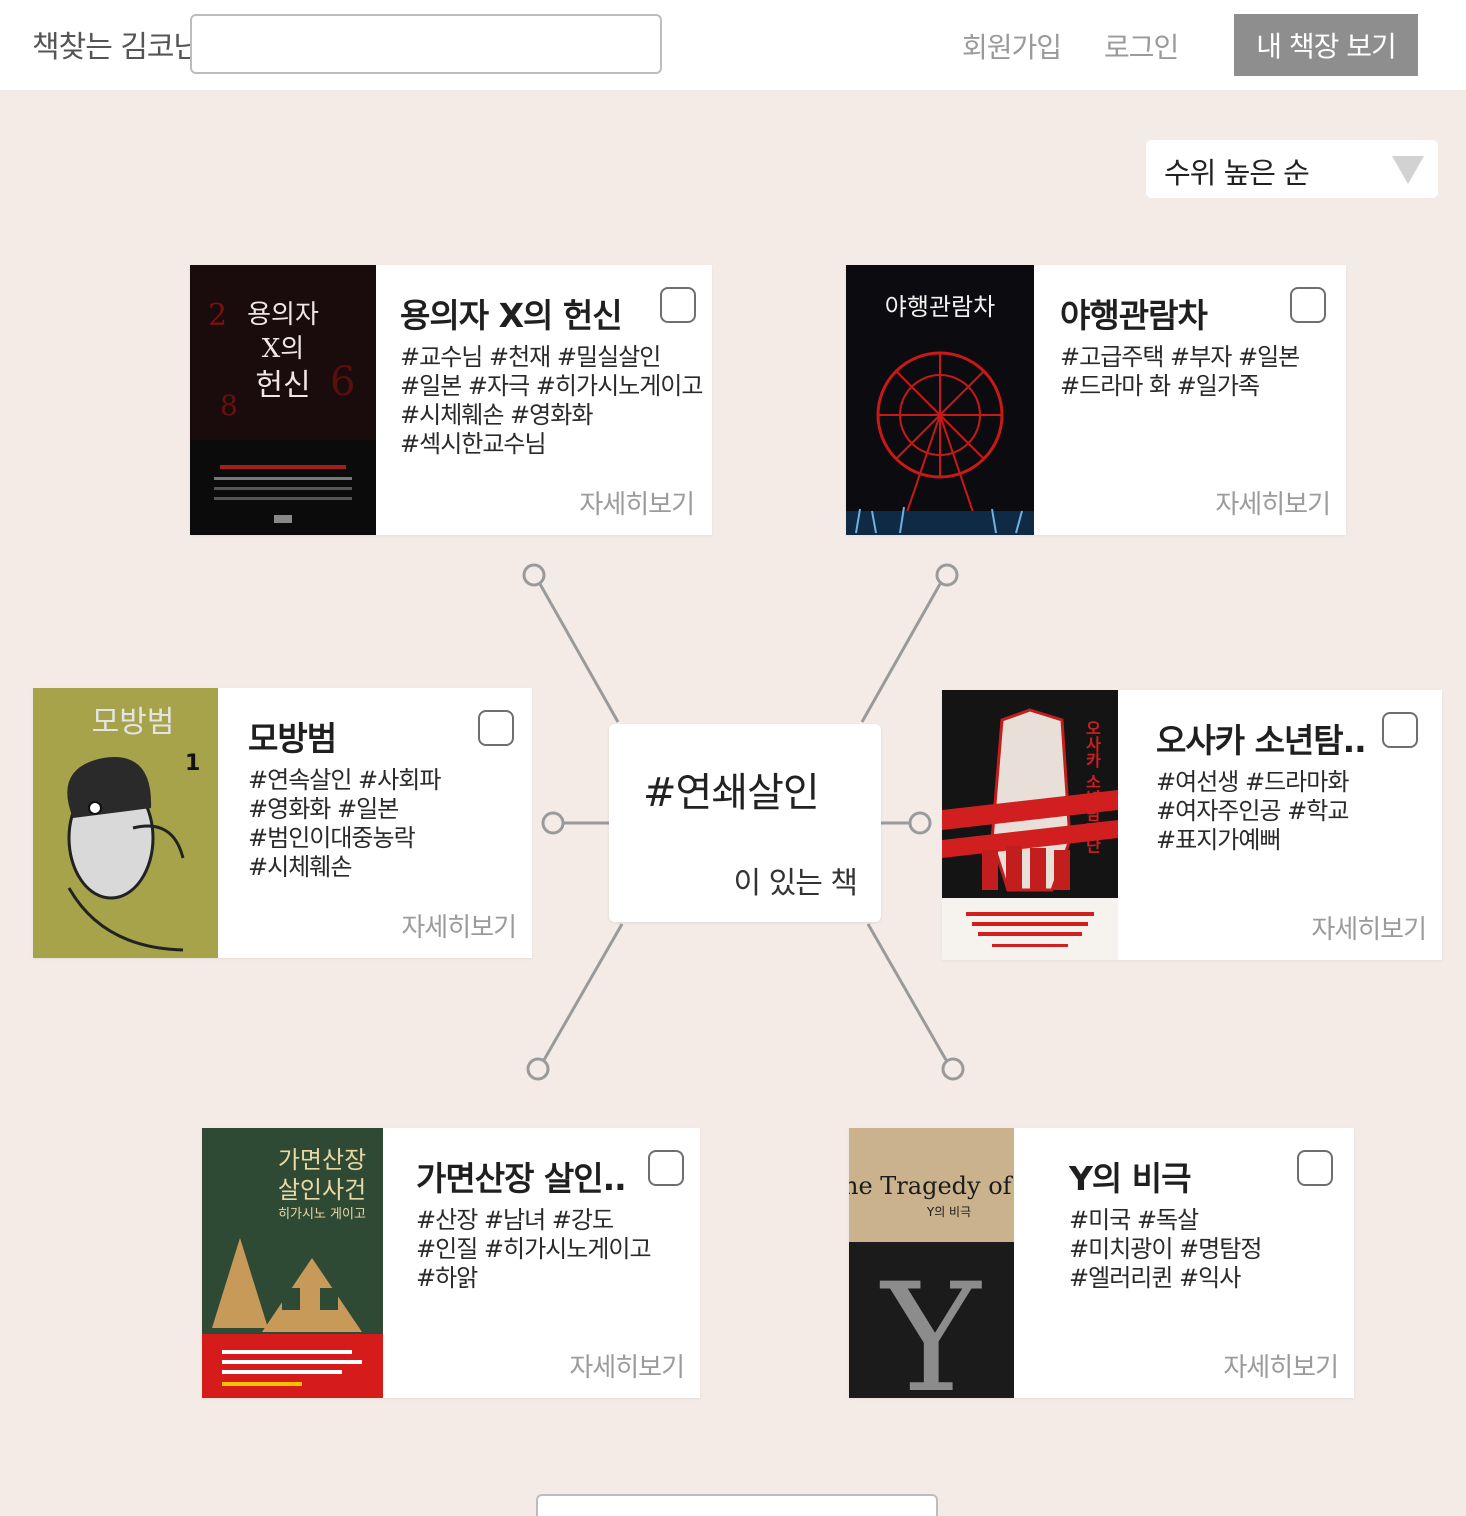 The width and height of the screenshot is (1466, 1516). I want to click on svg-text: 가면산장, so click(322, 1160).